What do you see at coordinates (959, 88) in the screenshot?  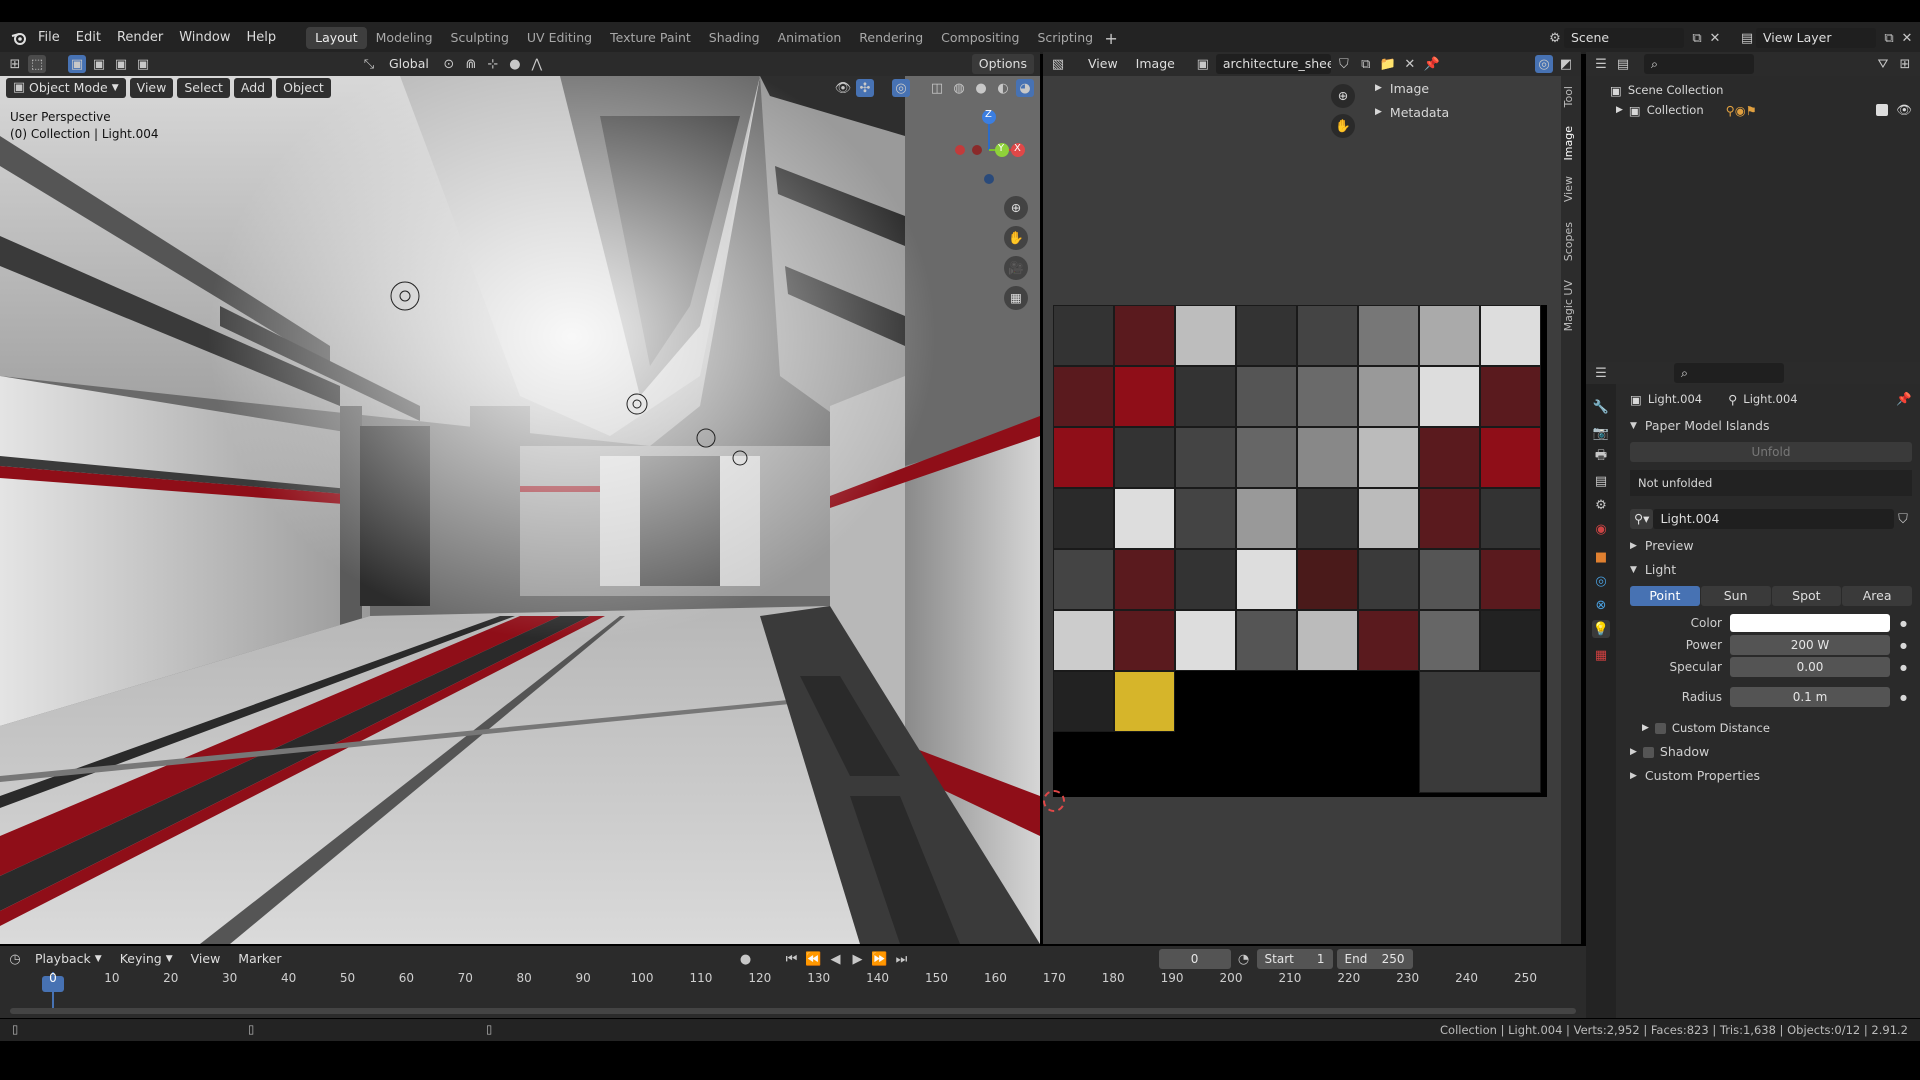 I see `shading-wireframe-icon: ◍` at bounding box center [959, 88].